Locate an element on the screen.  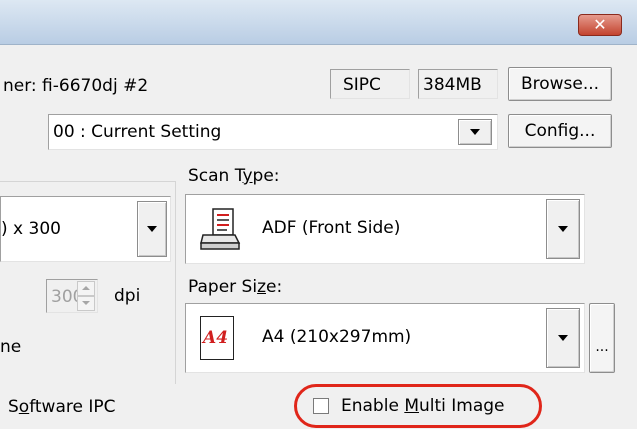
scan-type-dropdown: ADF (Front Side) is located at coordinates (385, 229).